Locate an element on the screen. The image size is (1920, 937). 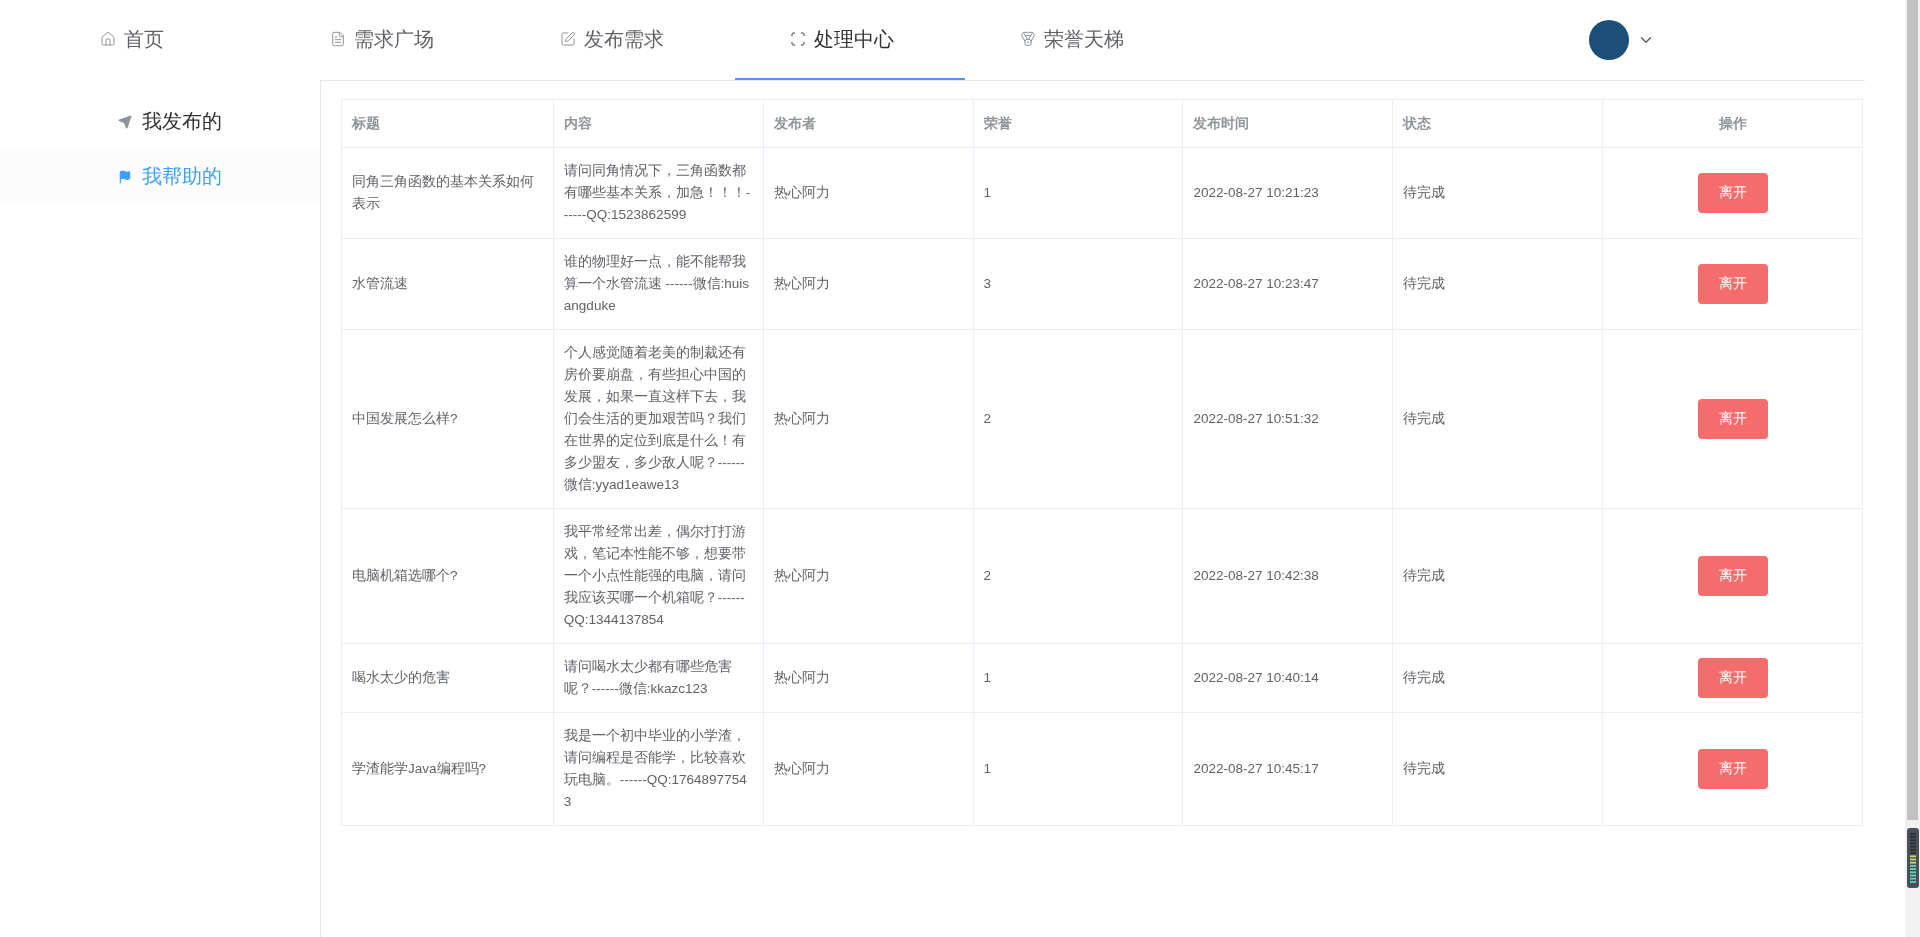
sidebar-item: 我发布的 is located at coordinates (160, 121).